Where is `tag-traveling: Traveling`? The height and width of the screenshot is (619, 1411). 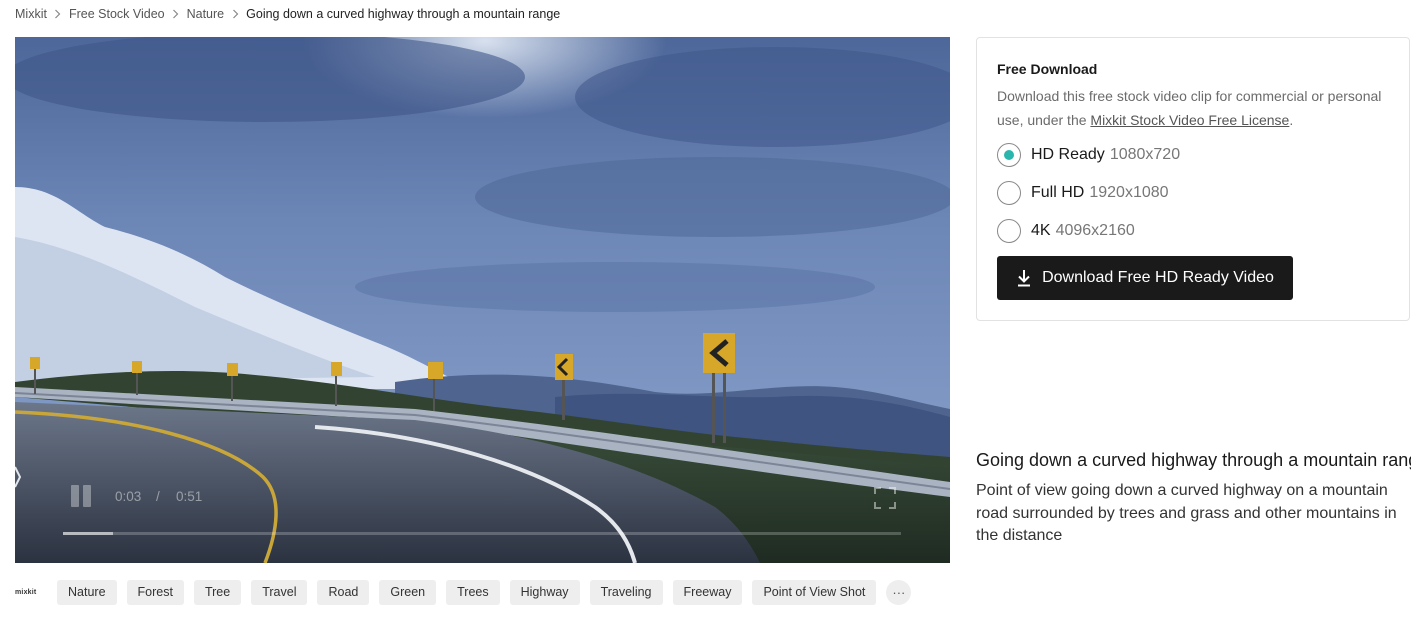 tag-traveling: Traveling is located at coordinates (626, 592).